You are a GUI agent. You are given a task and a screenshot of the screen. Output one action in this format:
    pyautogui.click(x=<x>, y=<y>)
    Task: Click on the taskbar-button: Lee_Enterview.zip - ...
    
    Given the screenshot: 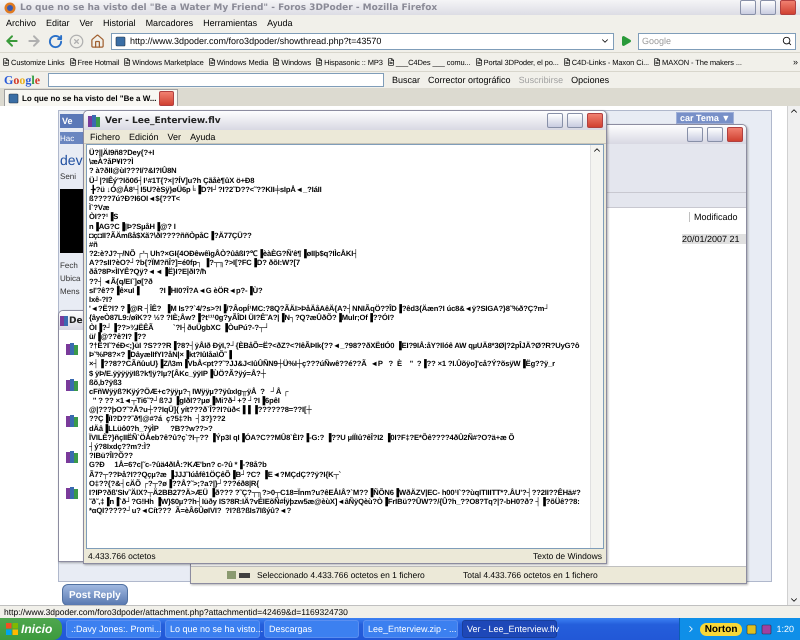 What is the action you would take?
    pyautogui.click(x=410, y=629)
    